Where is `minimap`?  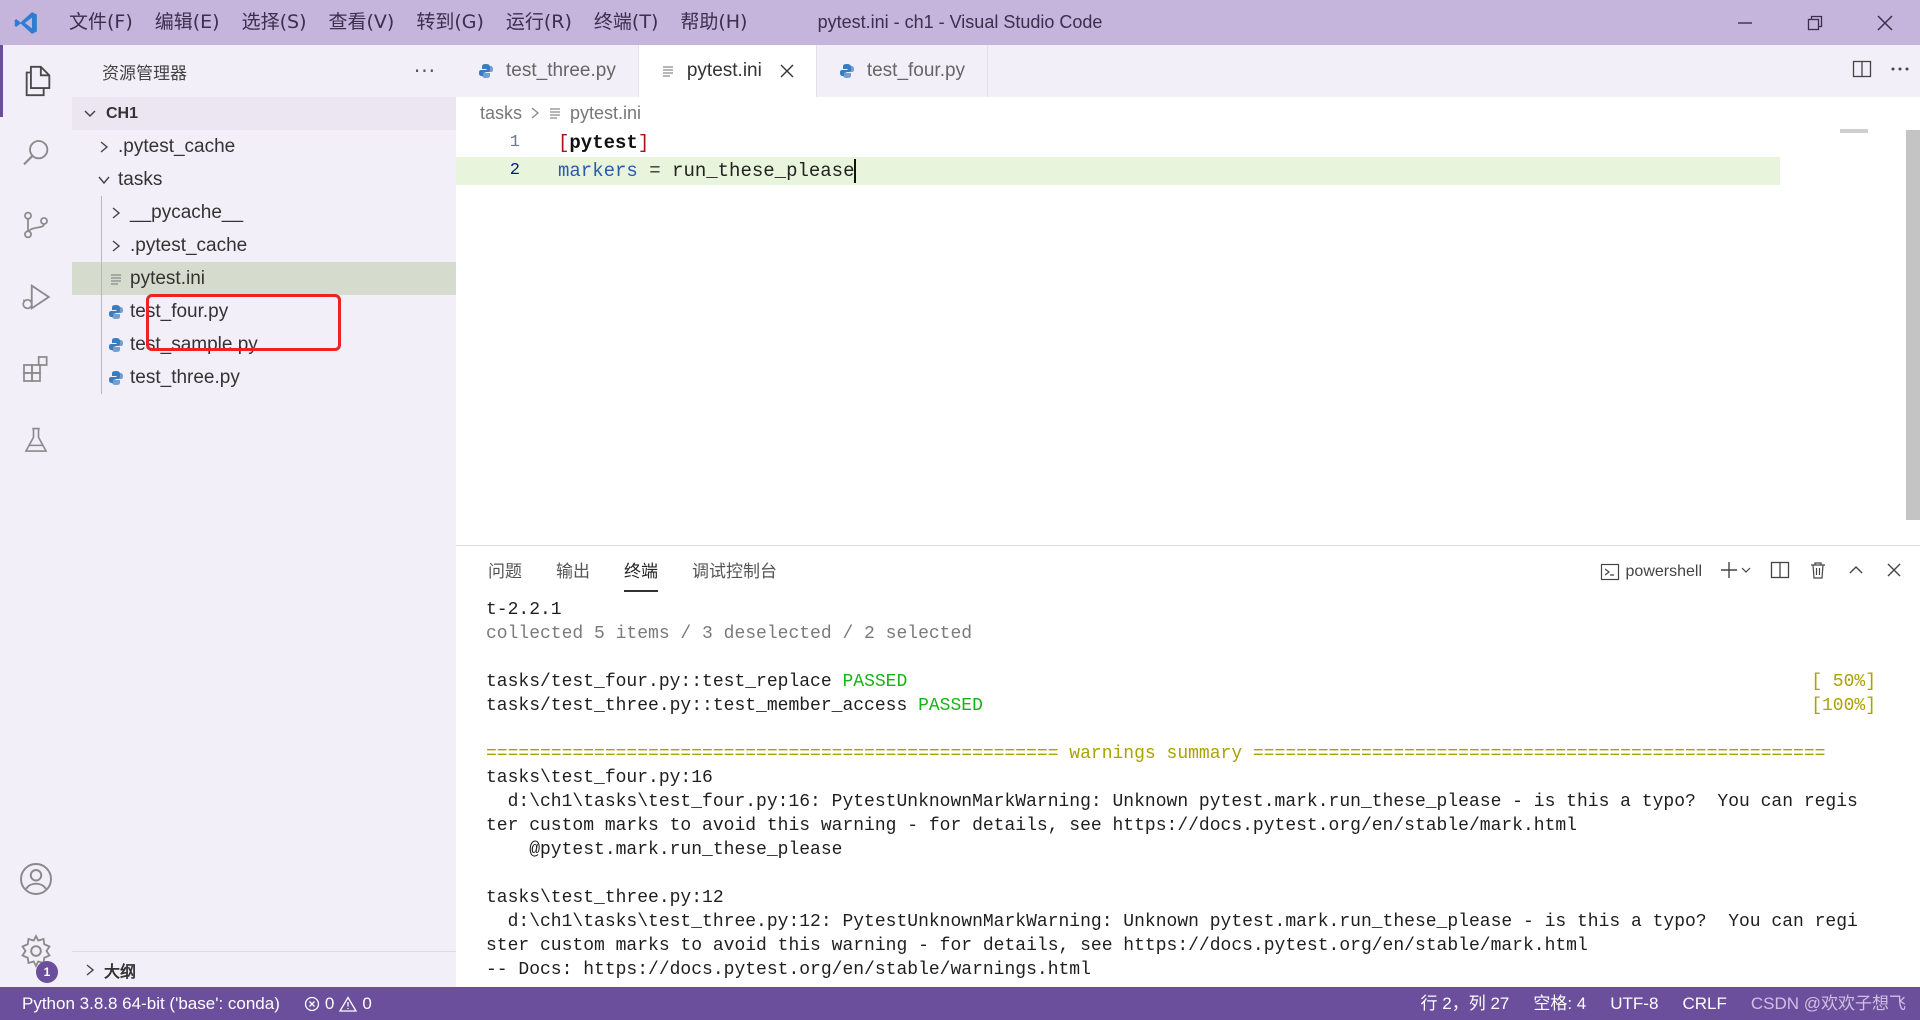 minimap is located at coordinates (1854, 131).